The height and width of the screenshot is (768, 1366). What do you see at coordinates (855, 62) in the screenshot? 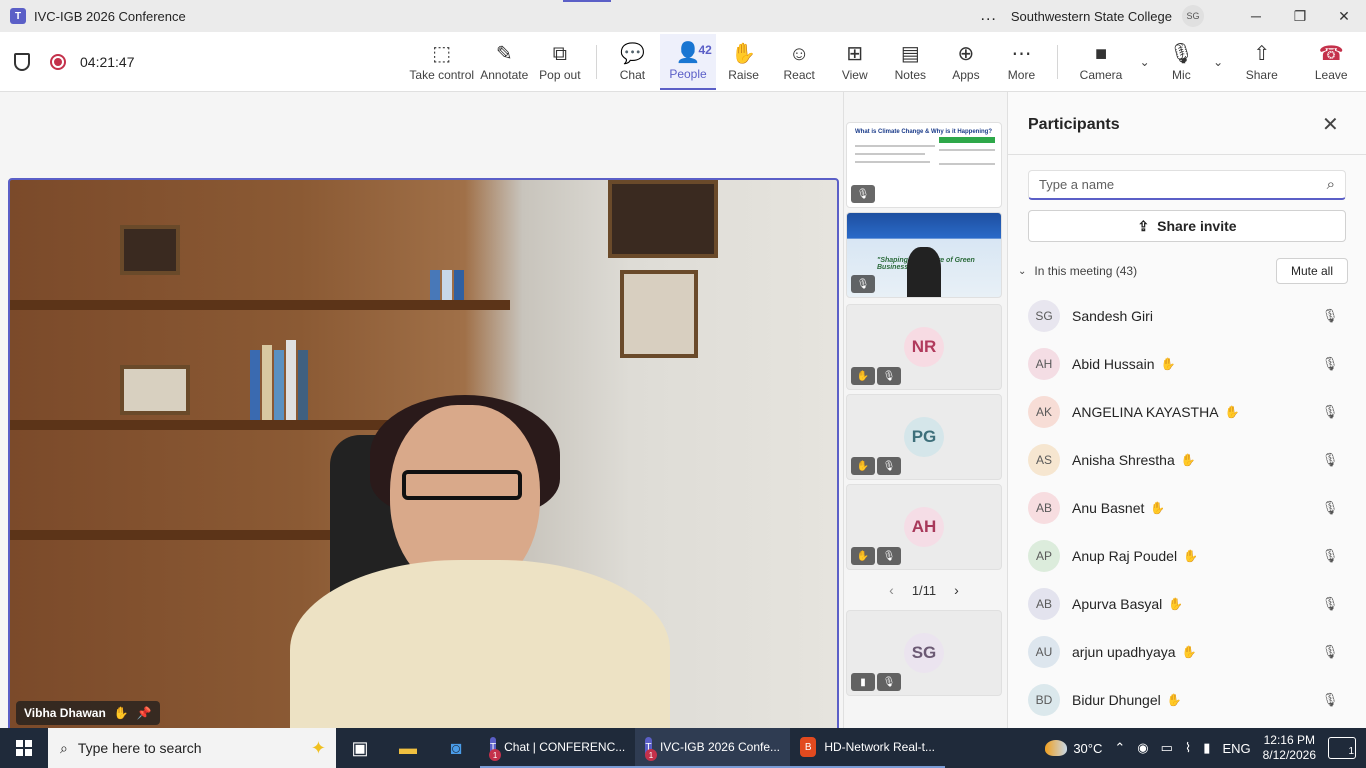
I see `view-button: ⊞ View` at bounding box center [855, 62].